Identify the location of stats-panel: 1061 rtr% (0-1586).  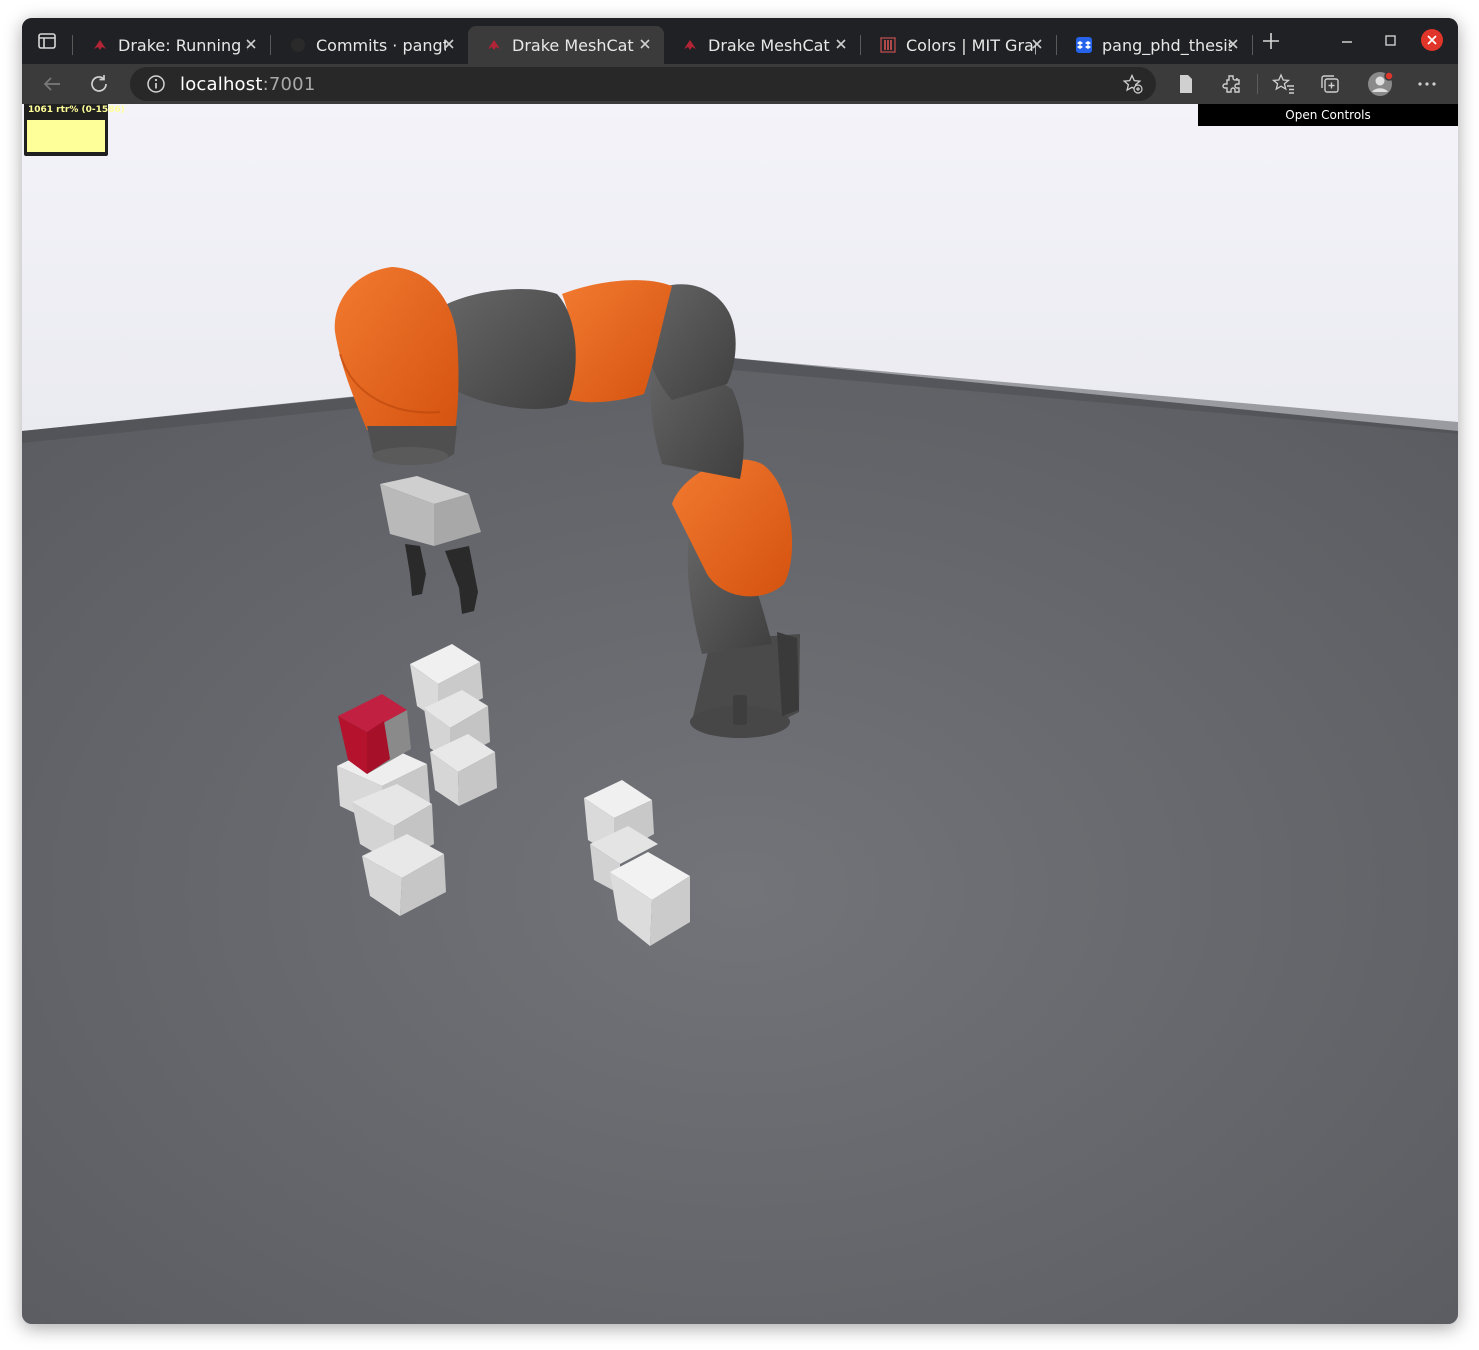
(74, 130).